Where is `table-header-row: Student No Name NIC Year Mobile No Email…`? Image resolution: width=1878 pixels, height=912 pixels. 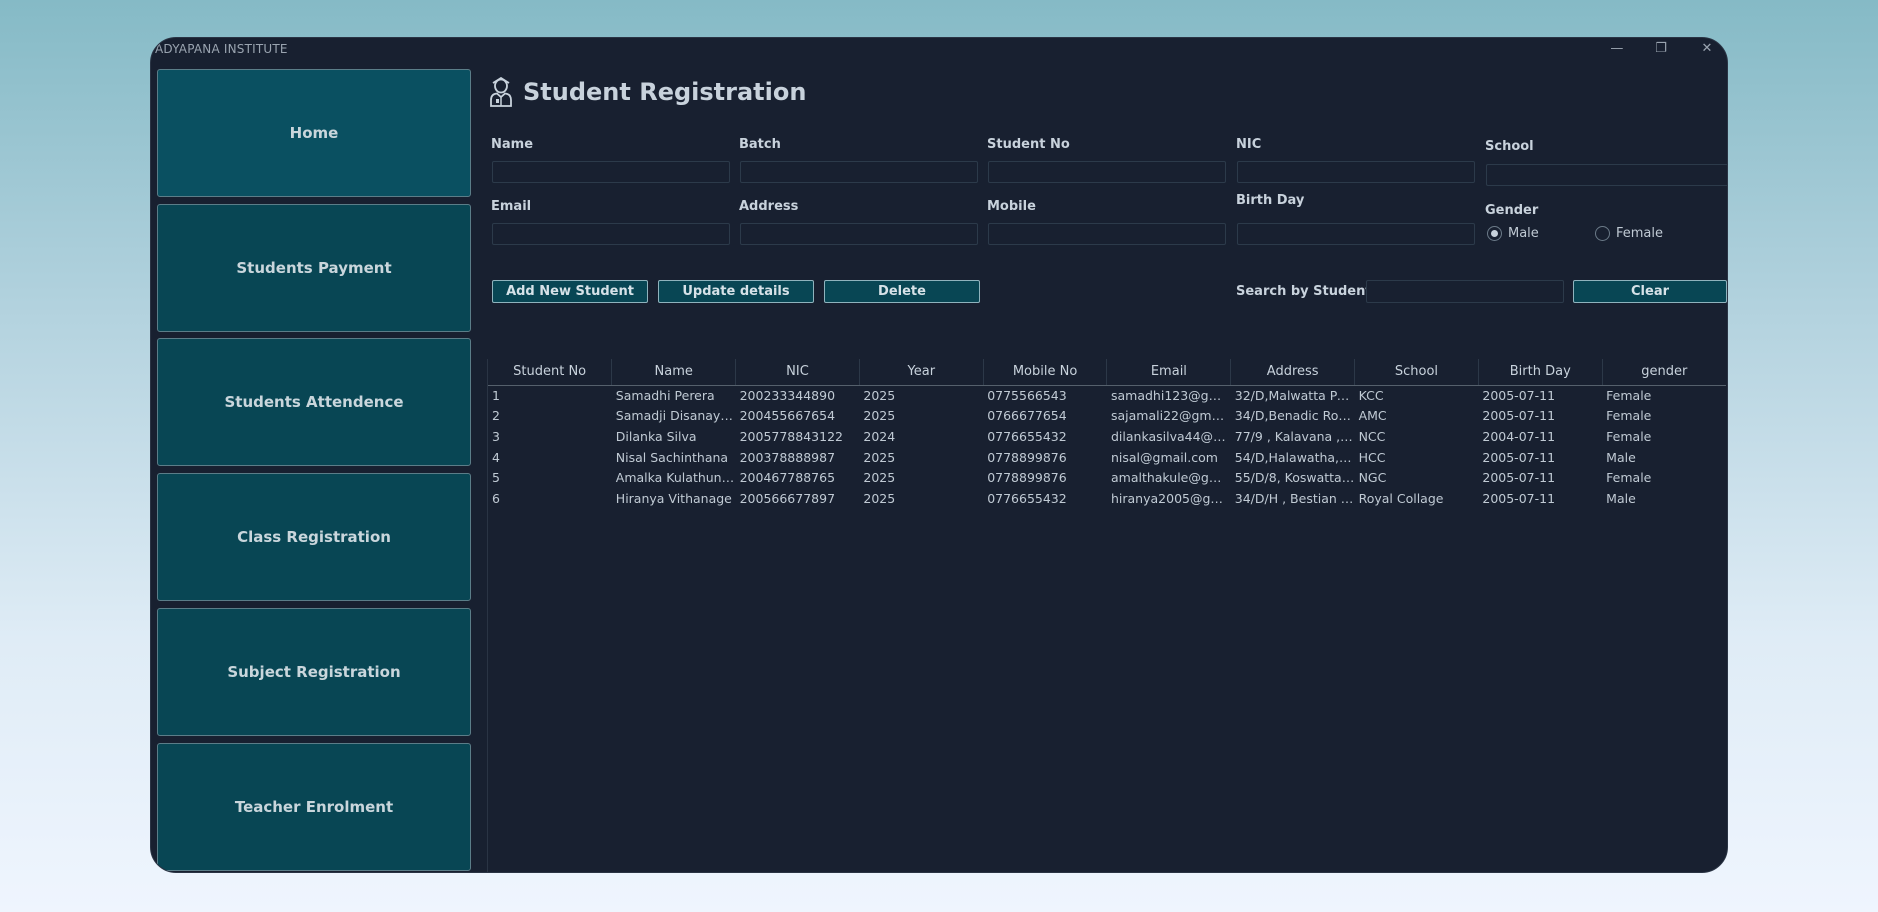
table-header-row: Student No Name NIC Year Mobile No Email… is located at coordinates (1107, 372).